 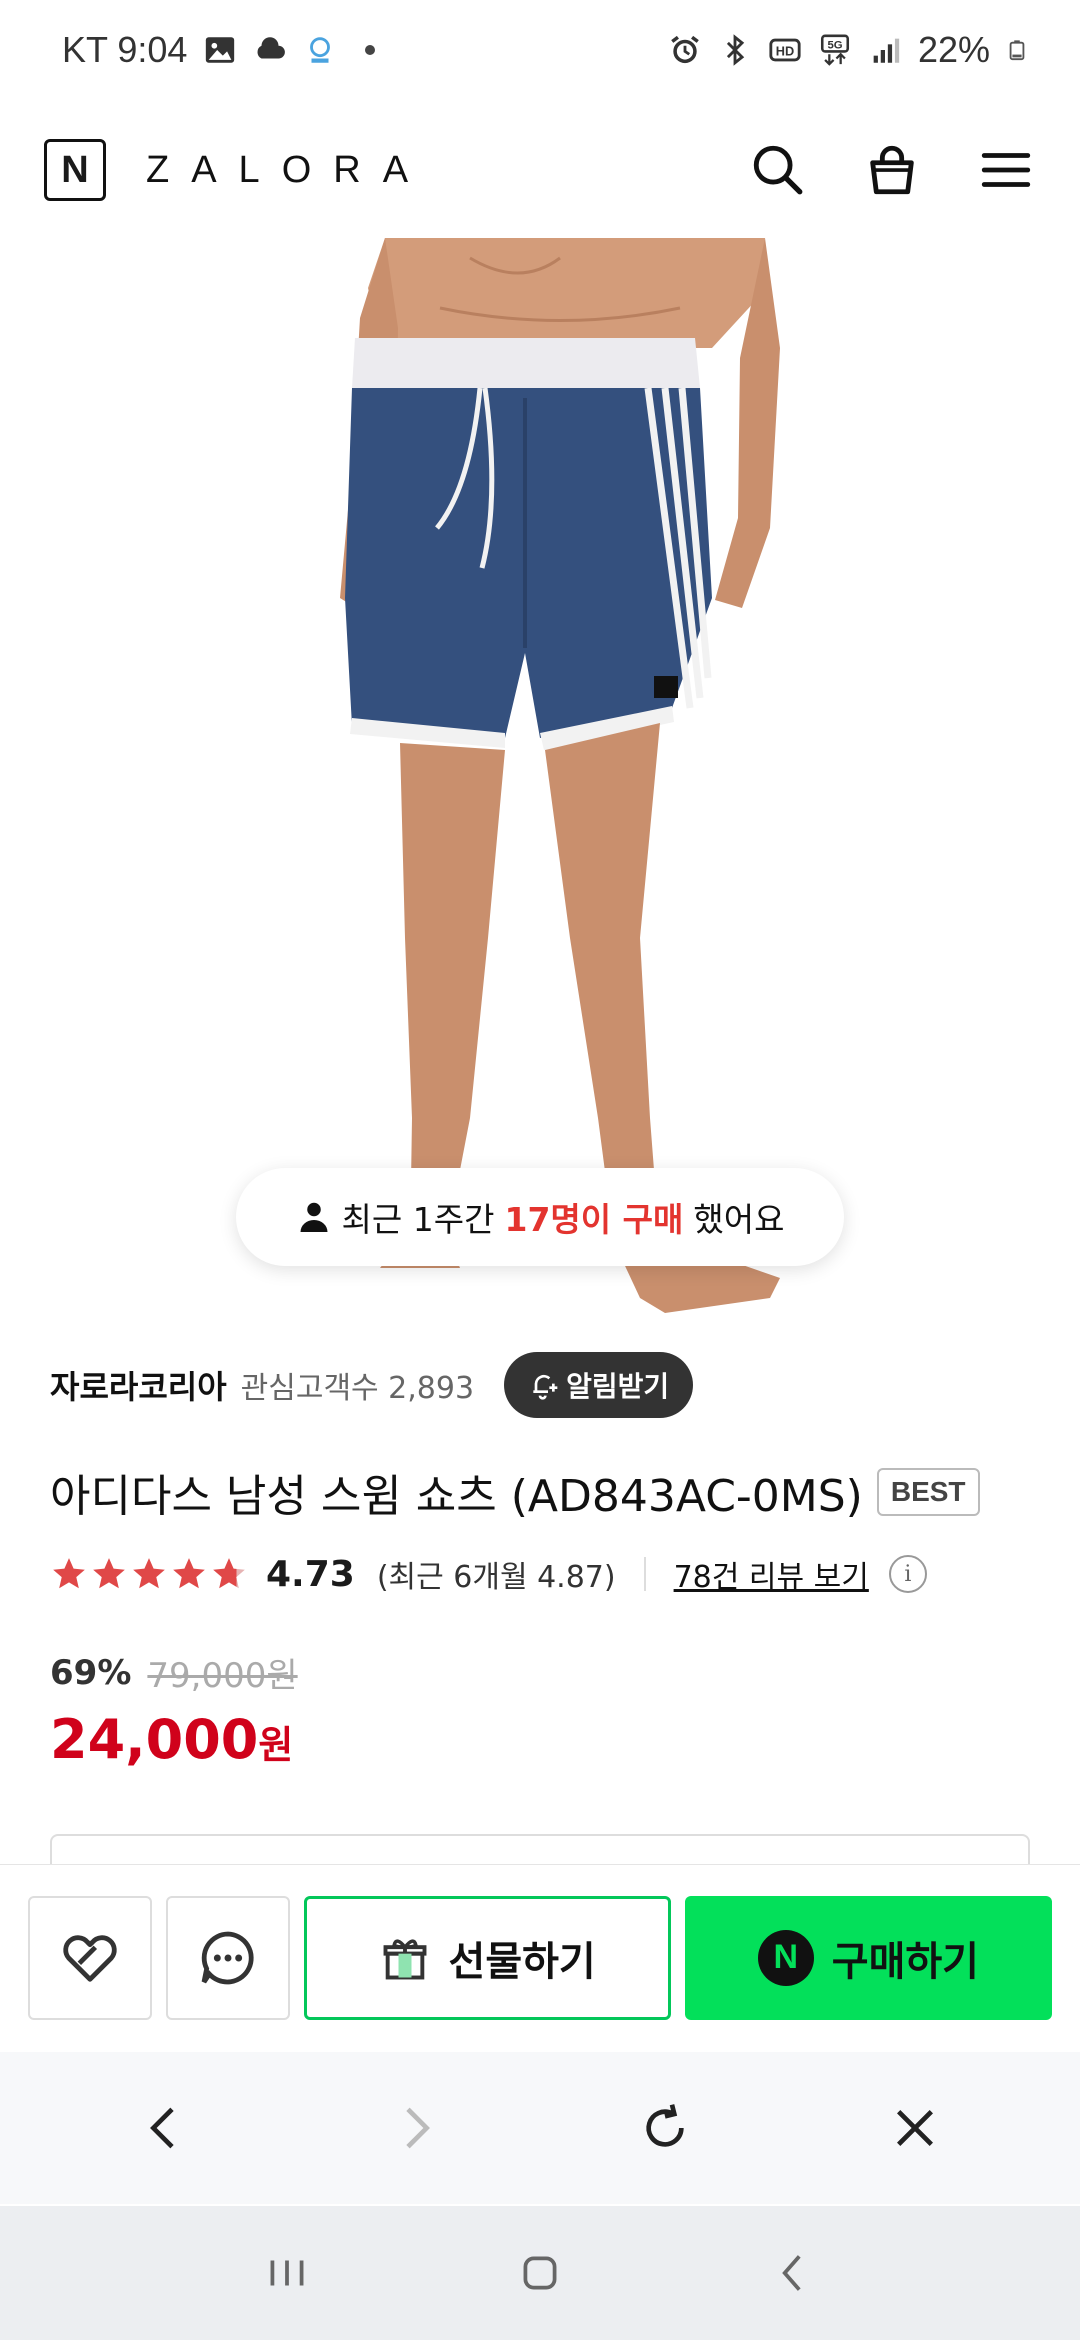 What do you see at coordinates (665, 2128) in the screenshot?
I see `refresh-icon` at bounding box center [665, 2128].